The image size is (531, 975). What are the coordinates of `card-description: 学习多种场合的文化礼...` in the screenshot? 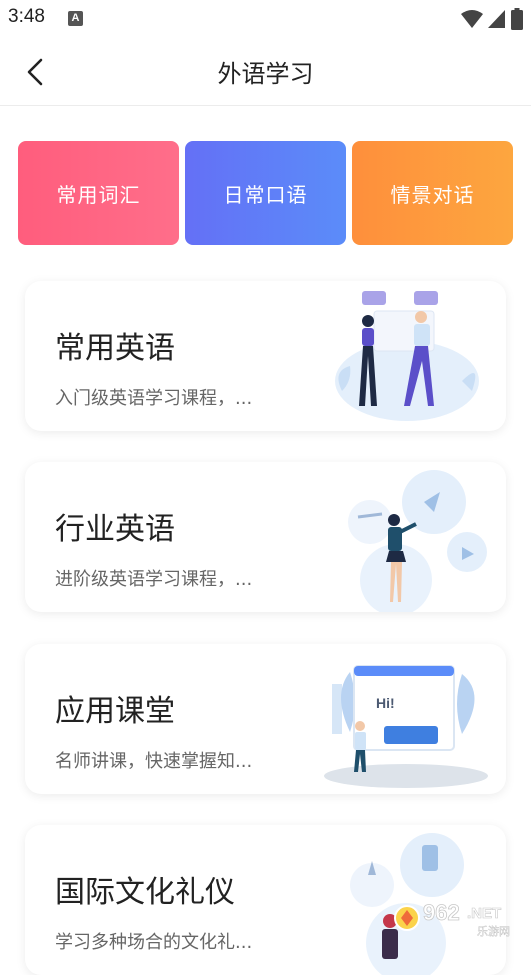 It's located at (175, 941).